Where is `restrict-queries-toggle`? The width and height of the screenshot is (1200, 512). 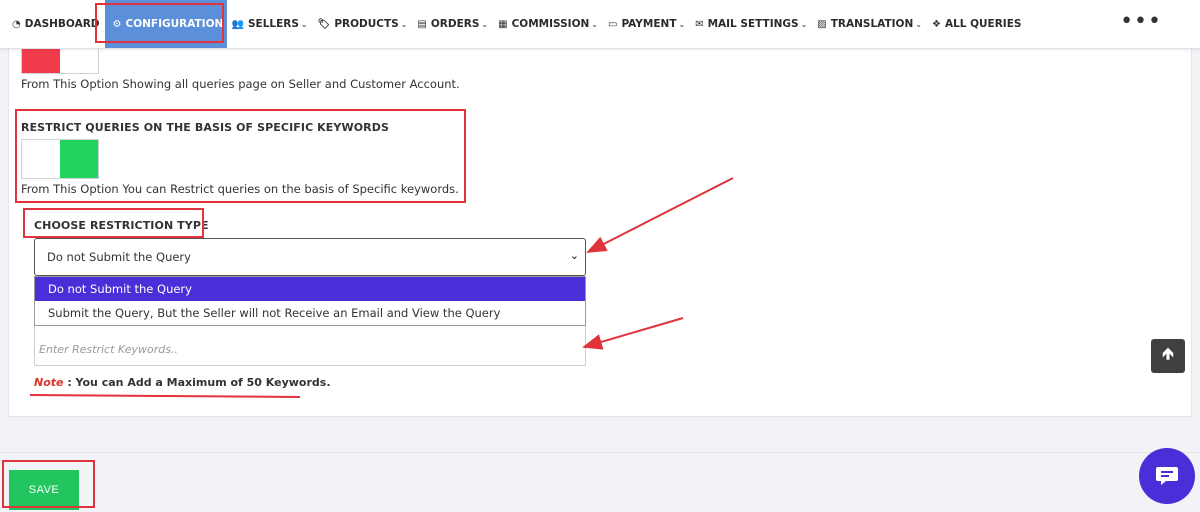 restrict-queries-toggle is located at coordinates (60, 159).